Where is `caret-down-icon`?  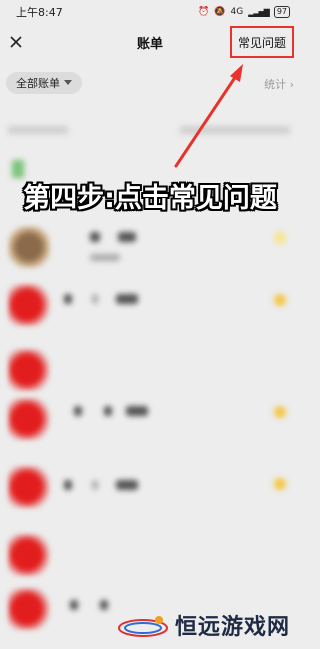 caret-down-icon is located at coordinates (68, 82).